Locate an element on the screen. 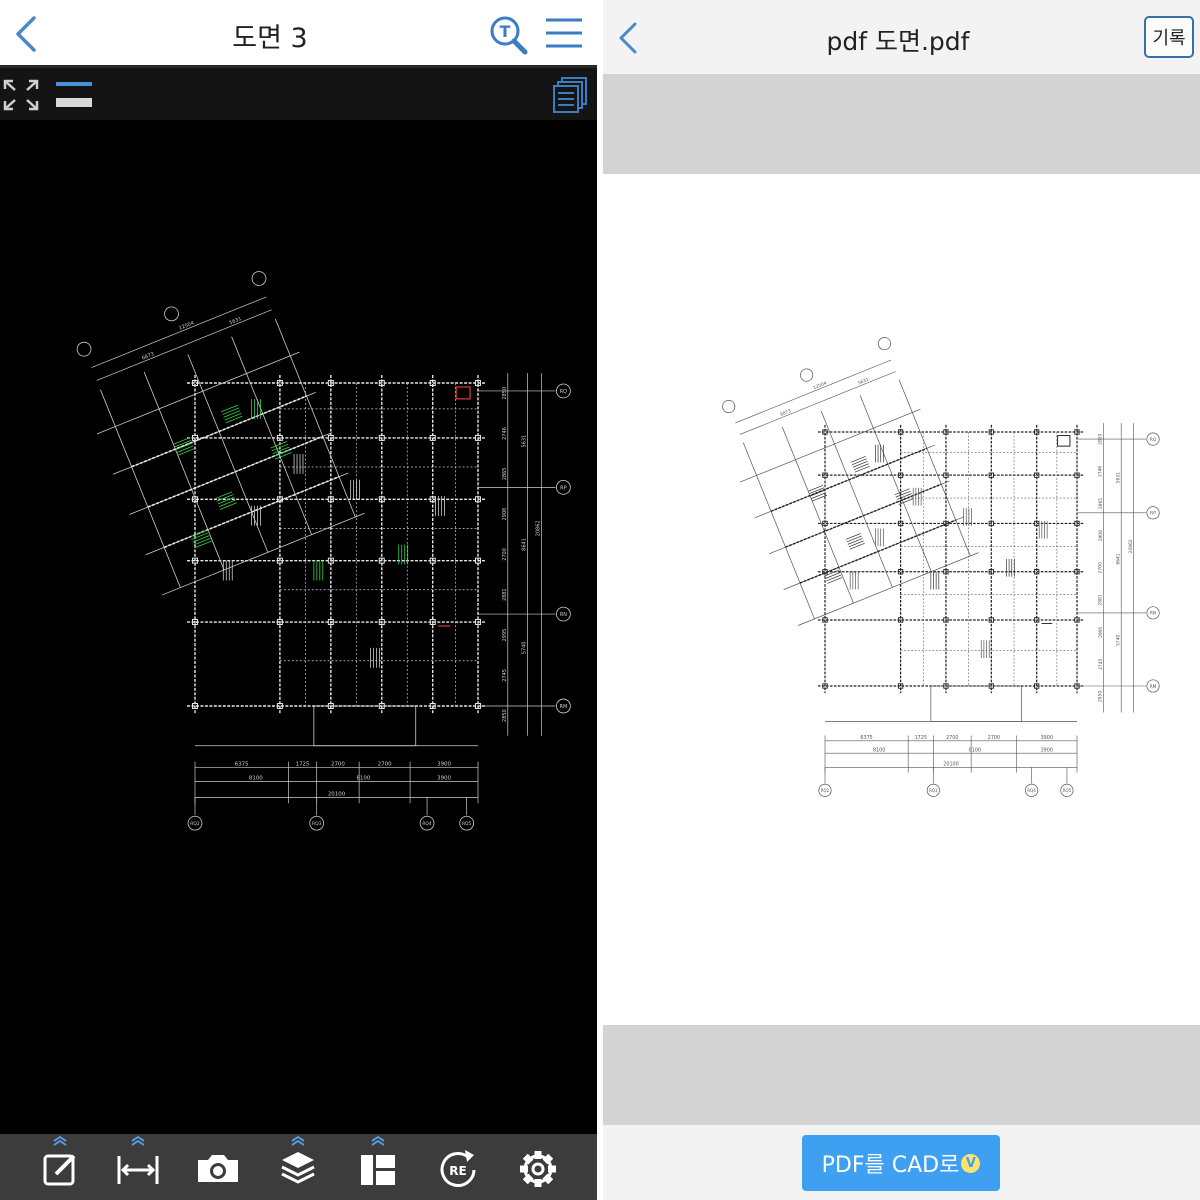 This screenshot has height=1200, width=1200. cad-header: 도면 3 T is located at coordinates (298, 34).